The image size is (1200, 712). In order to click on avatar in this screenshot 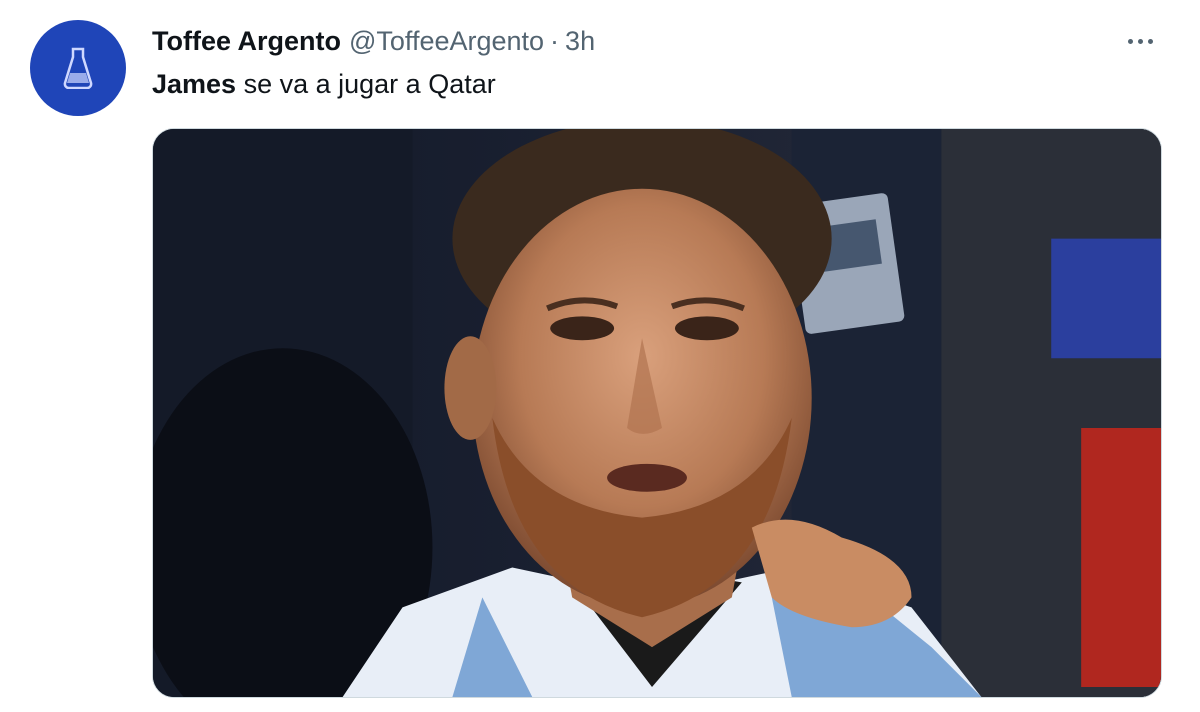, I will do `click(78, 68)`.